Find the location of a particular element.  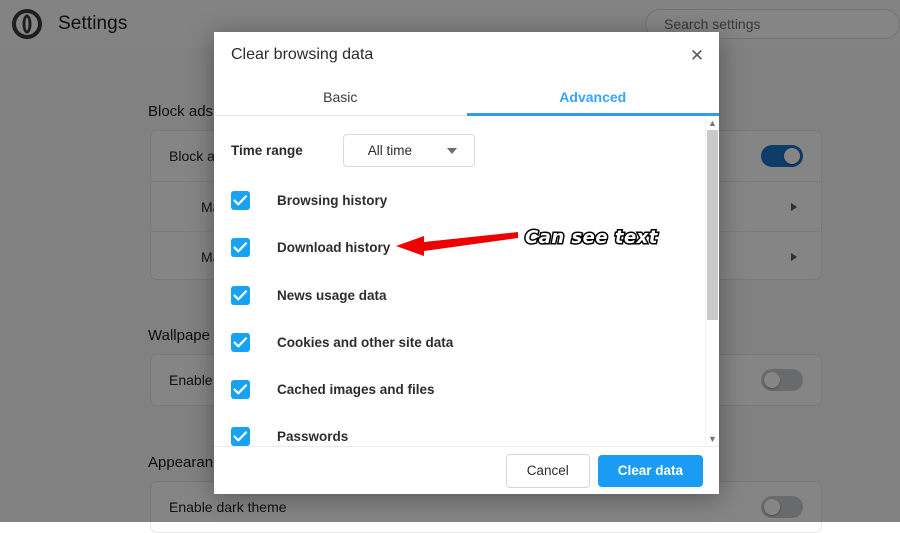

checkbox-row-passwords: Passwords is located at coordinates (289, 435).